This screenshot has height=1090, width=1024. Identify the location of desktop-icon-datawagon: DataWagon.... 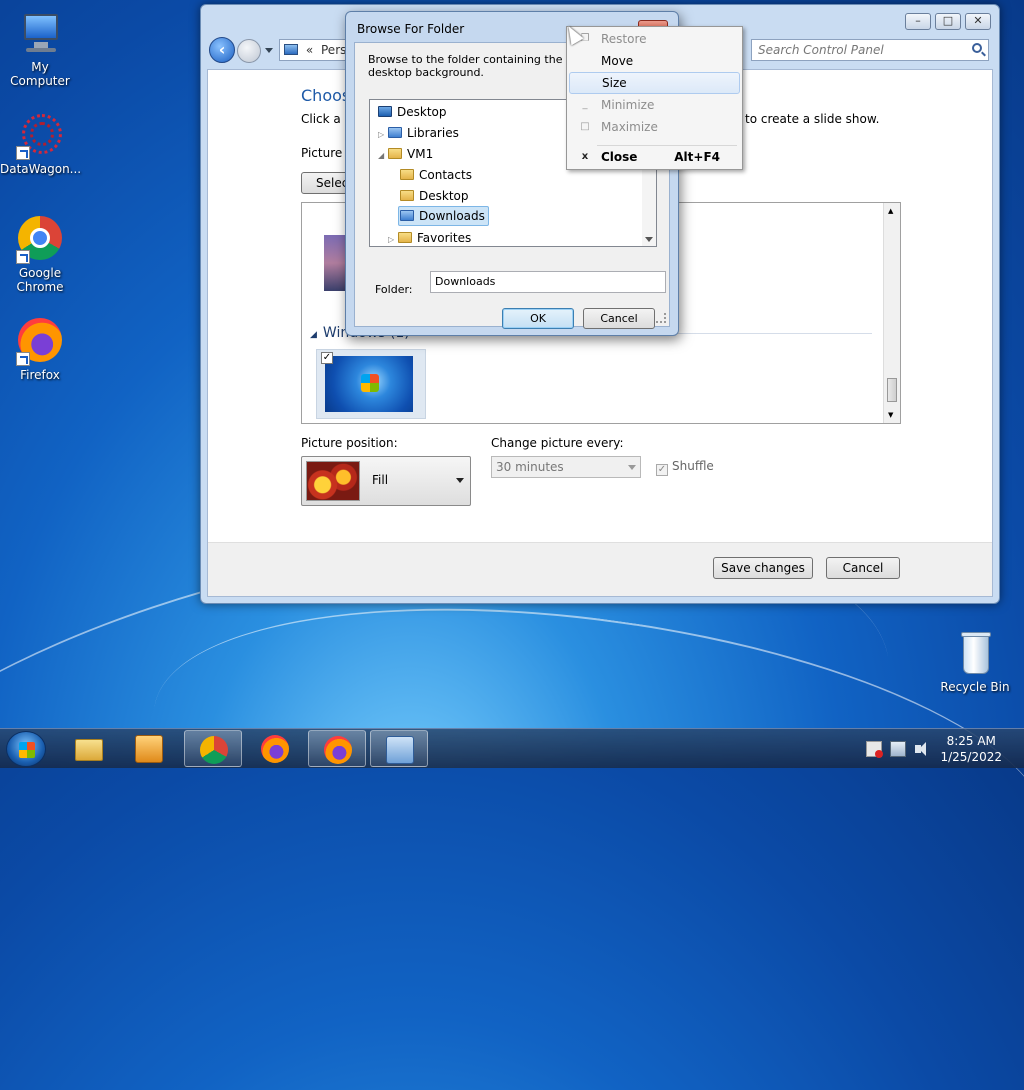
(40, 144).